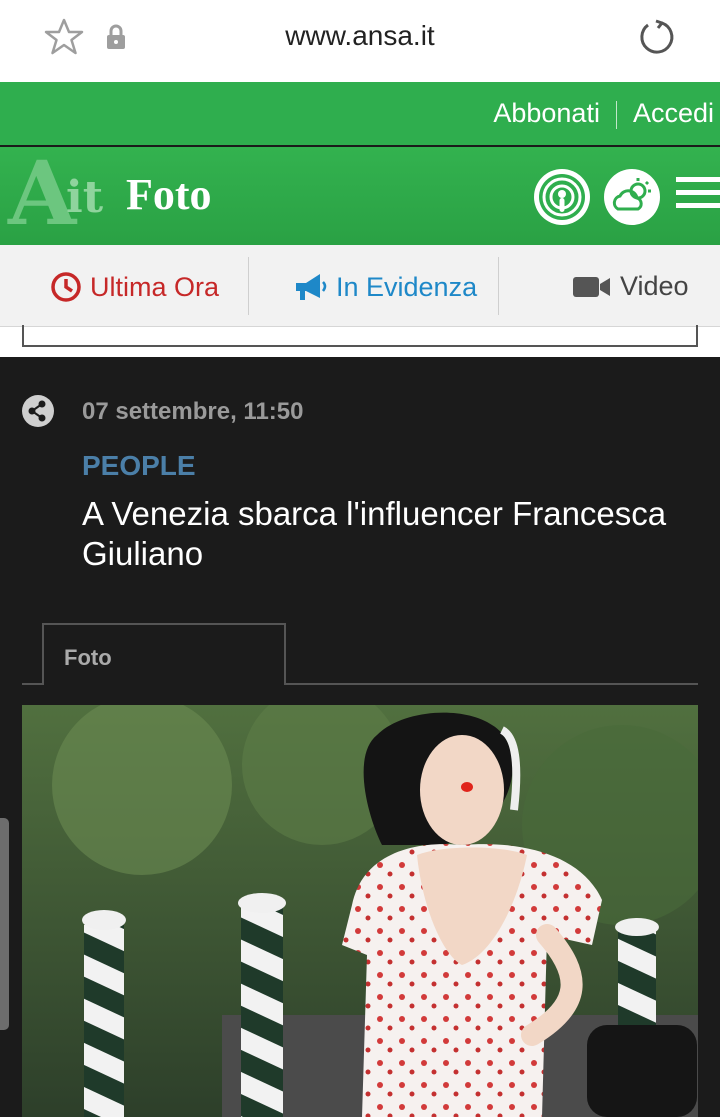 This screenshot has width=720, height=1117. I want to click on tab-foto: Foto, so click(164, 654).